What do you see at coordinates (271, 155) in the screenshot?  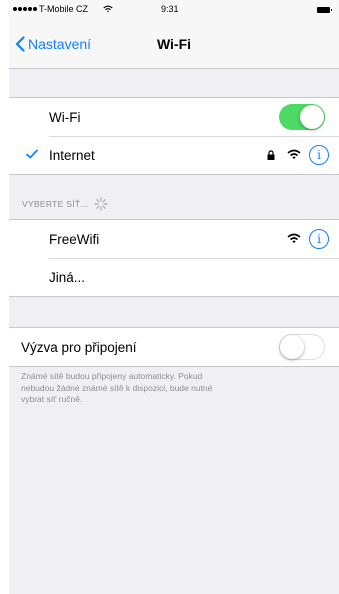 I see `lock-icon` at bounding box center [271, 155].